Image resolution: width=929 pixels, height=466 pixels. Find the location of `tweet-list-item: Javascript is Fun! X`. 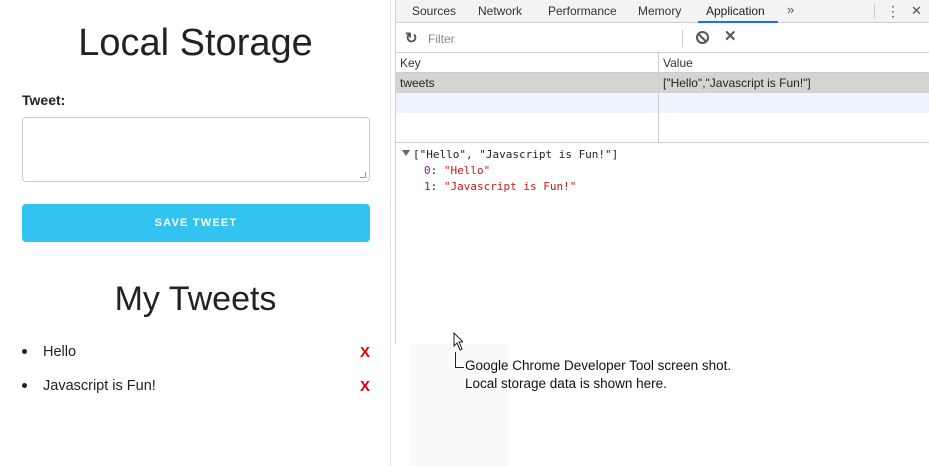

tweet-list-item: Javascript is Fun! X is located at coordinates (197, 393).